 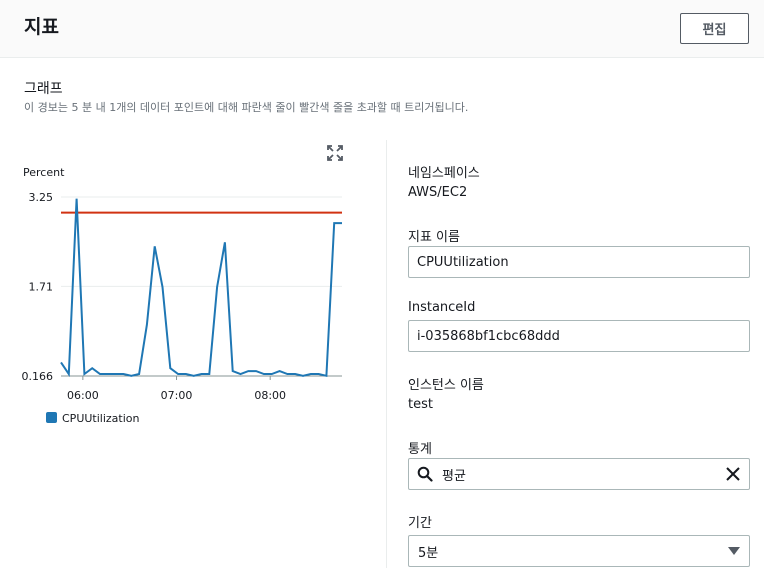 What do you see at coordinates (44, 172) in the screenshot?
I see `y-axis-label: Percent` at bounding box center [44, 172].